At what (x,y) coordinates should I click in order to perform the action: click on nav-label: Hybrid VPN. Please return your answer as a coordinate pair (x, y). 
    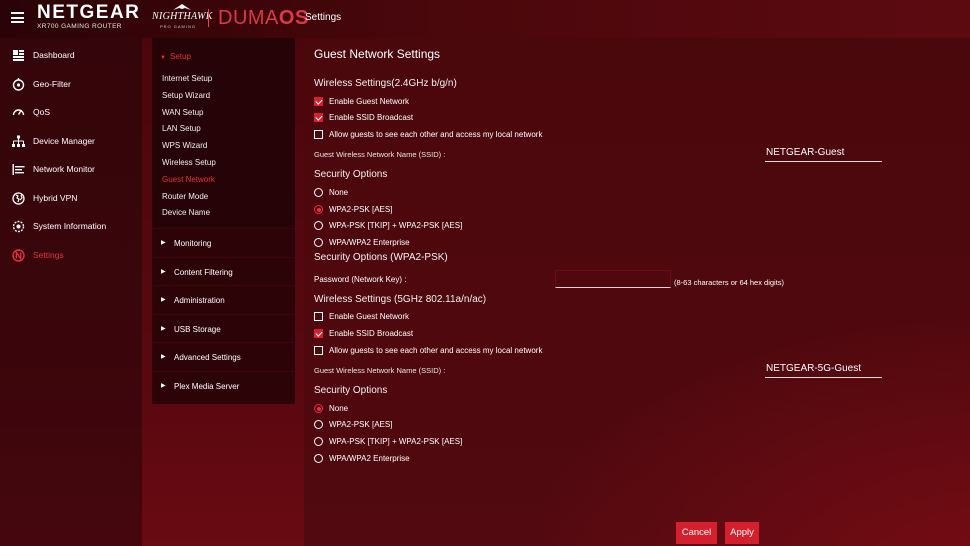
    Looking at the image, I should click on (55, 198).